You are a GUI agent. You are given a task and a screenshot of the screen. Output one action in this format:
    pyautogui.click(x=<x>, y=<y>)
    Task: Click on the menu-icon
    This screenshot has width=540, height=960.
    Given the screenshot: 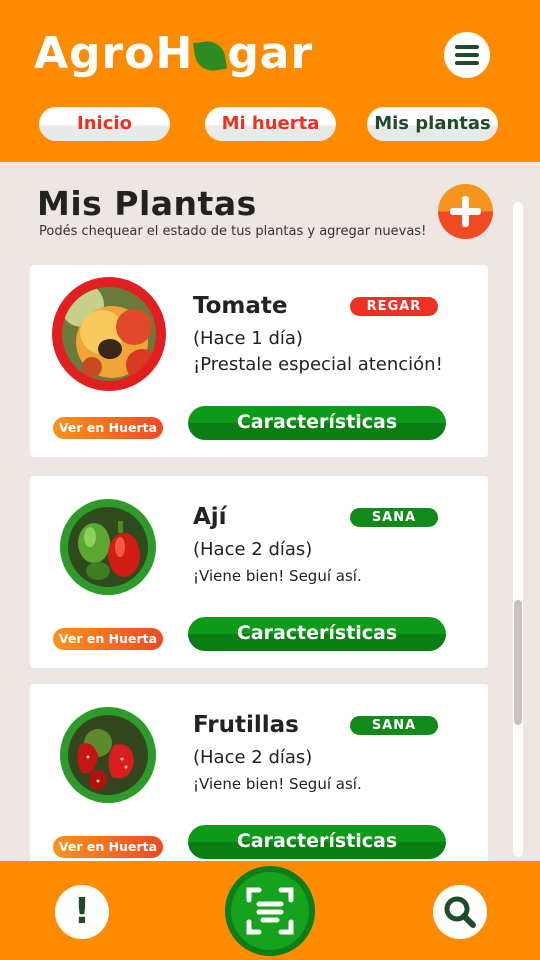 What is the action you would take?
    pyautogui.click(x=467, y=47)
    